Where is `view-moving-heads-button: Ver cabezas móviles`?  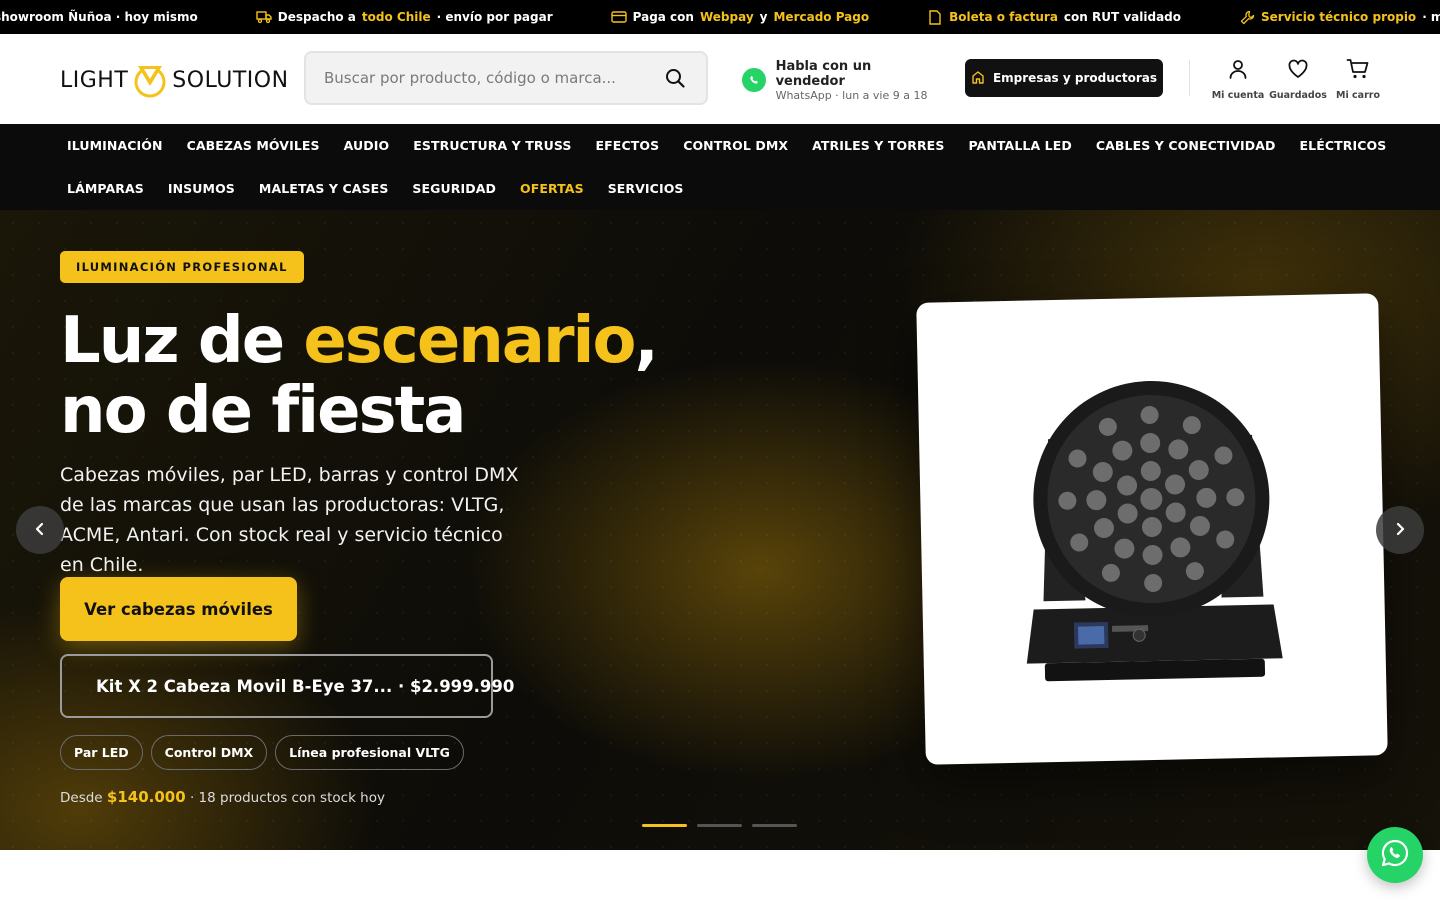 view-moving-heads-button: Ver cabezas móviles is located at coordinates (178, 609).